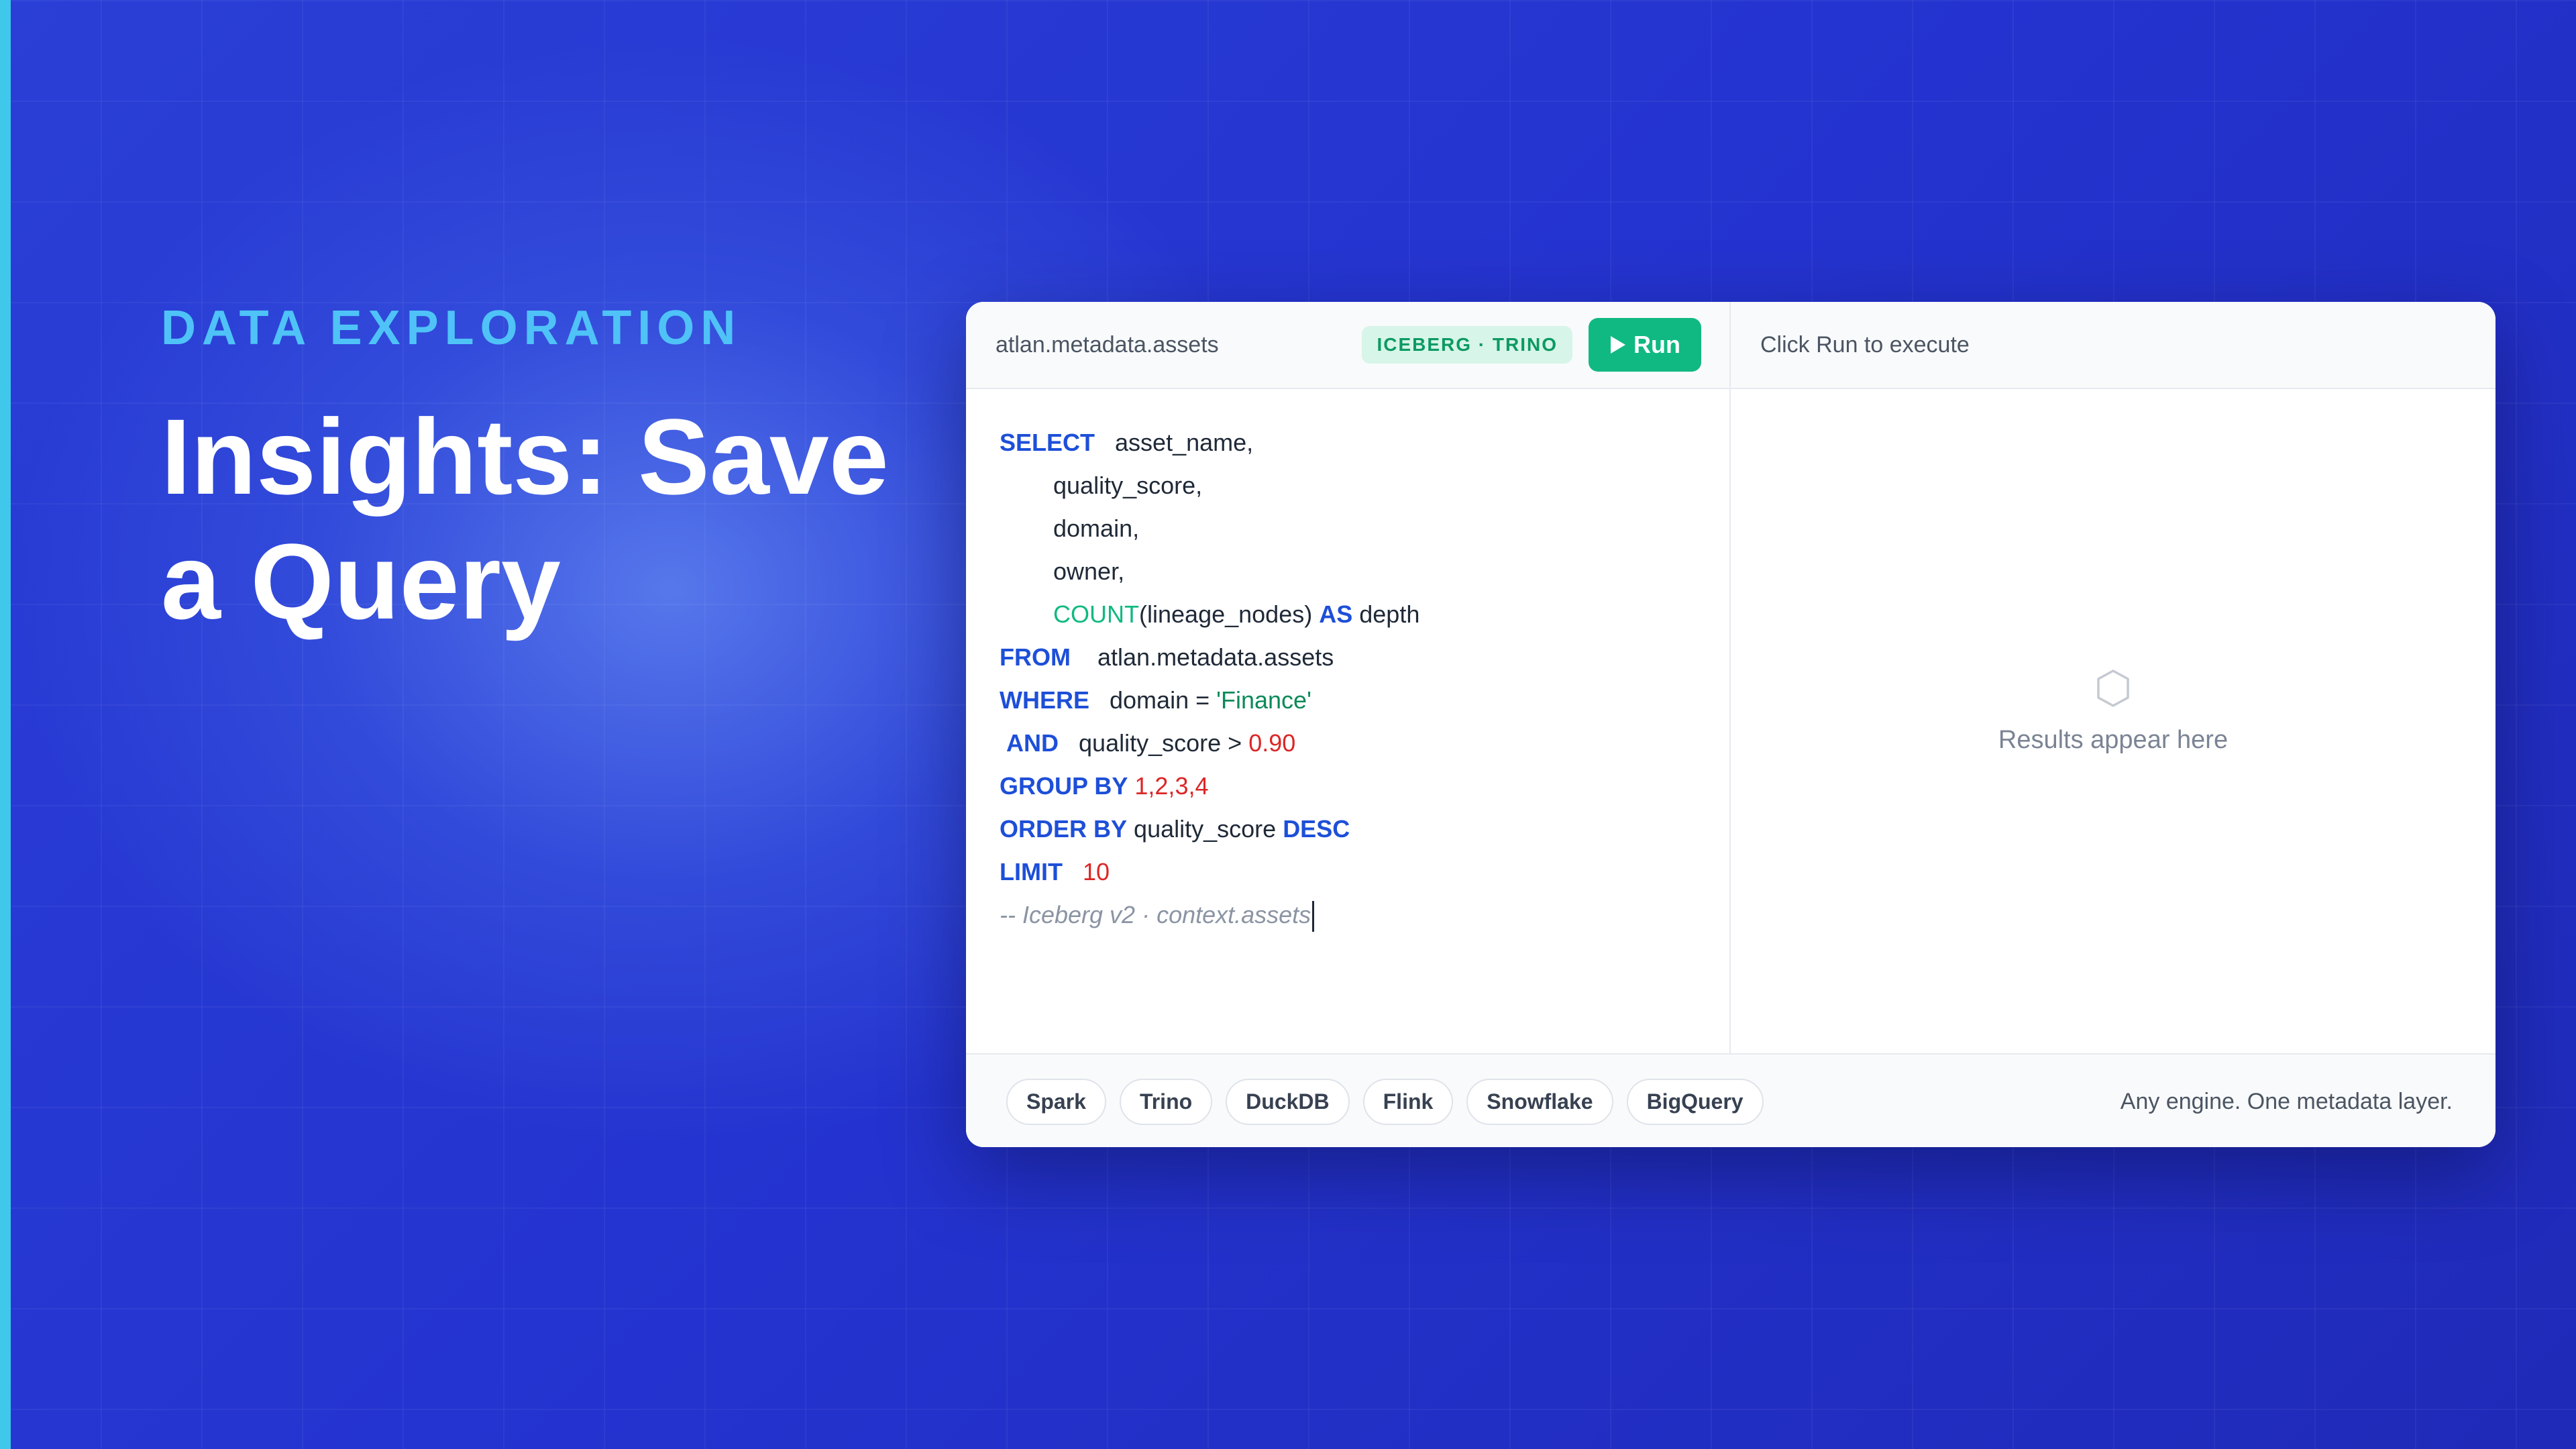  What do you see at coordinates (1355, 571) in the screenshot?
I see `code-line: owner,` at bounding box center [1355, 571].